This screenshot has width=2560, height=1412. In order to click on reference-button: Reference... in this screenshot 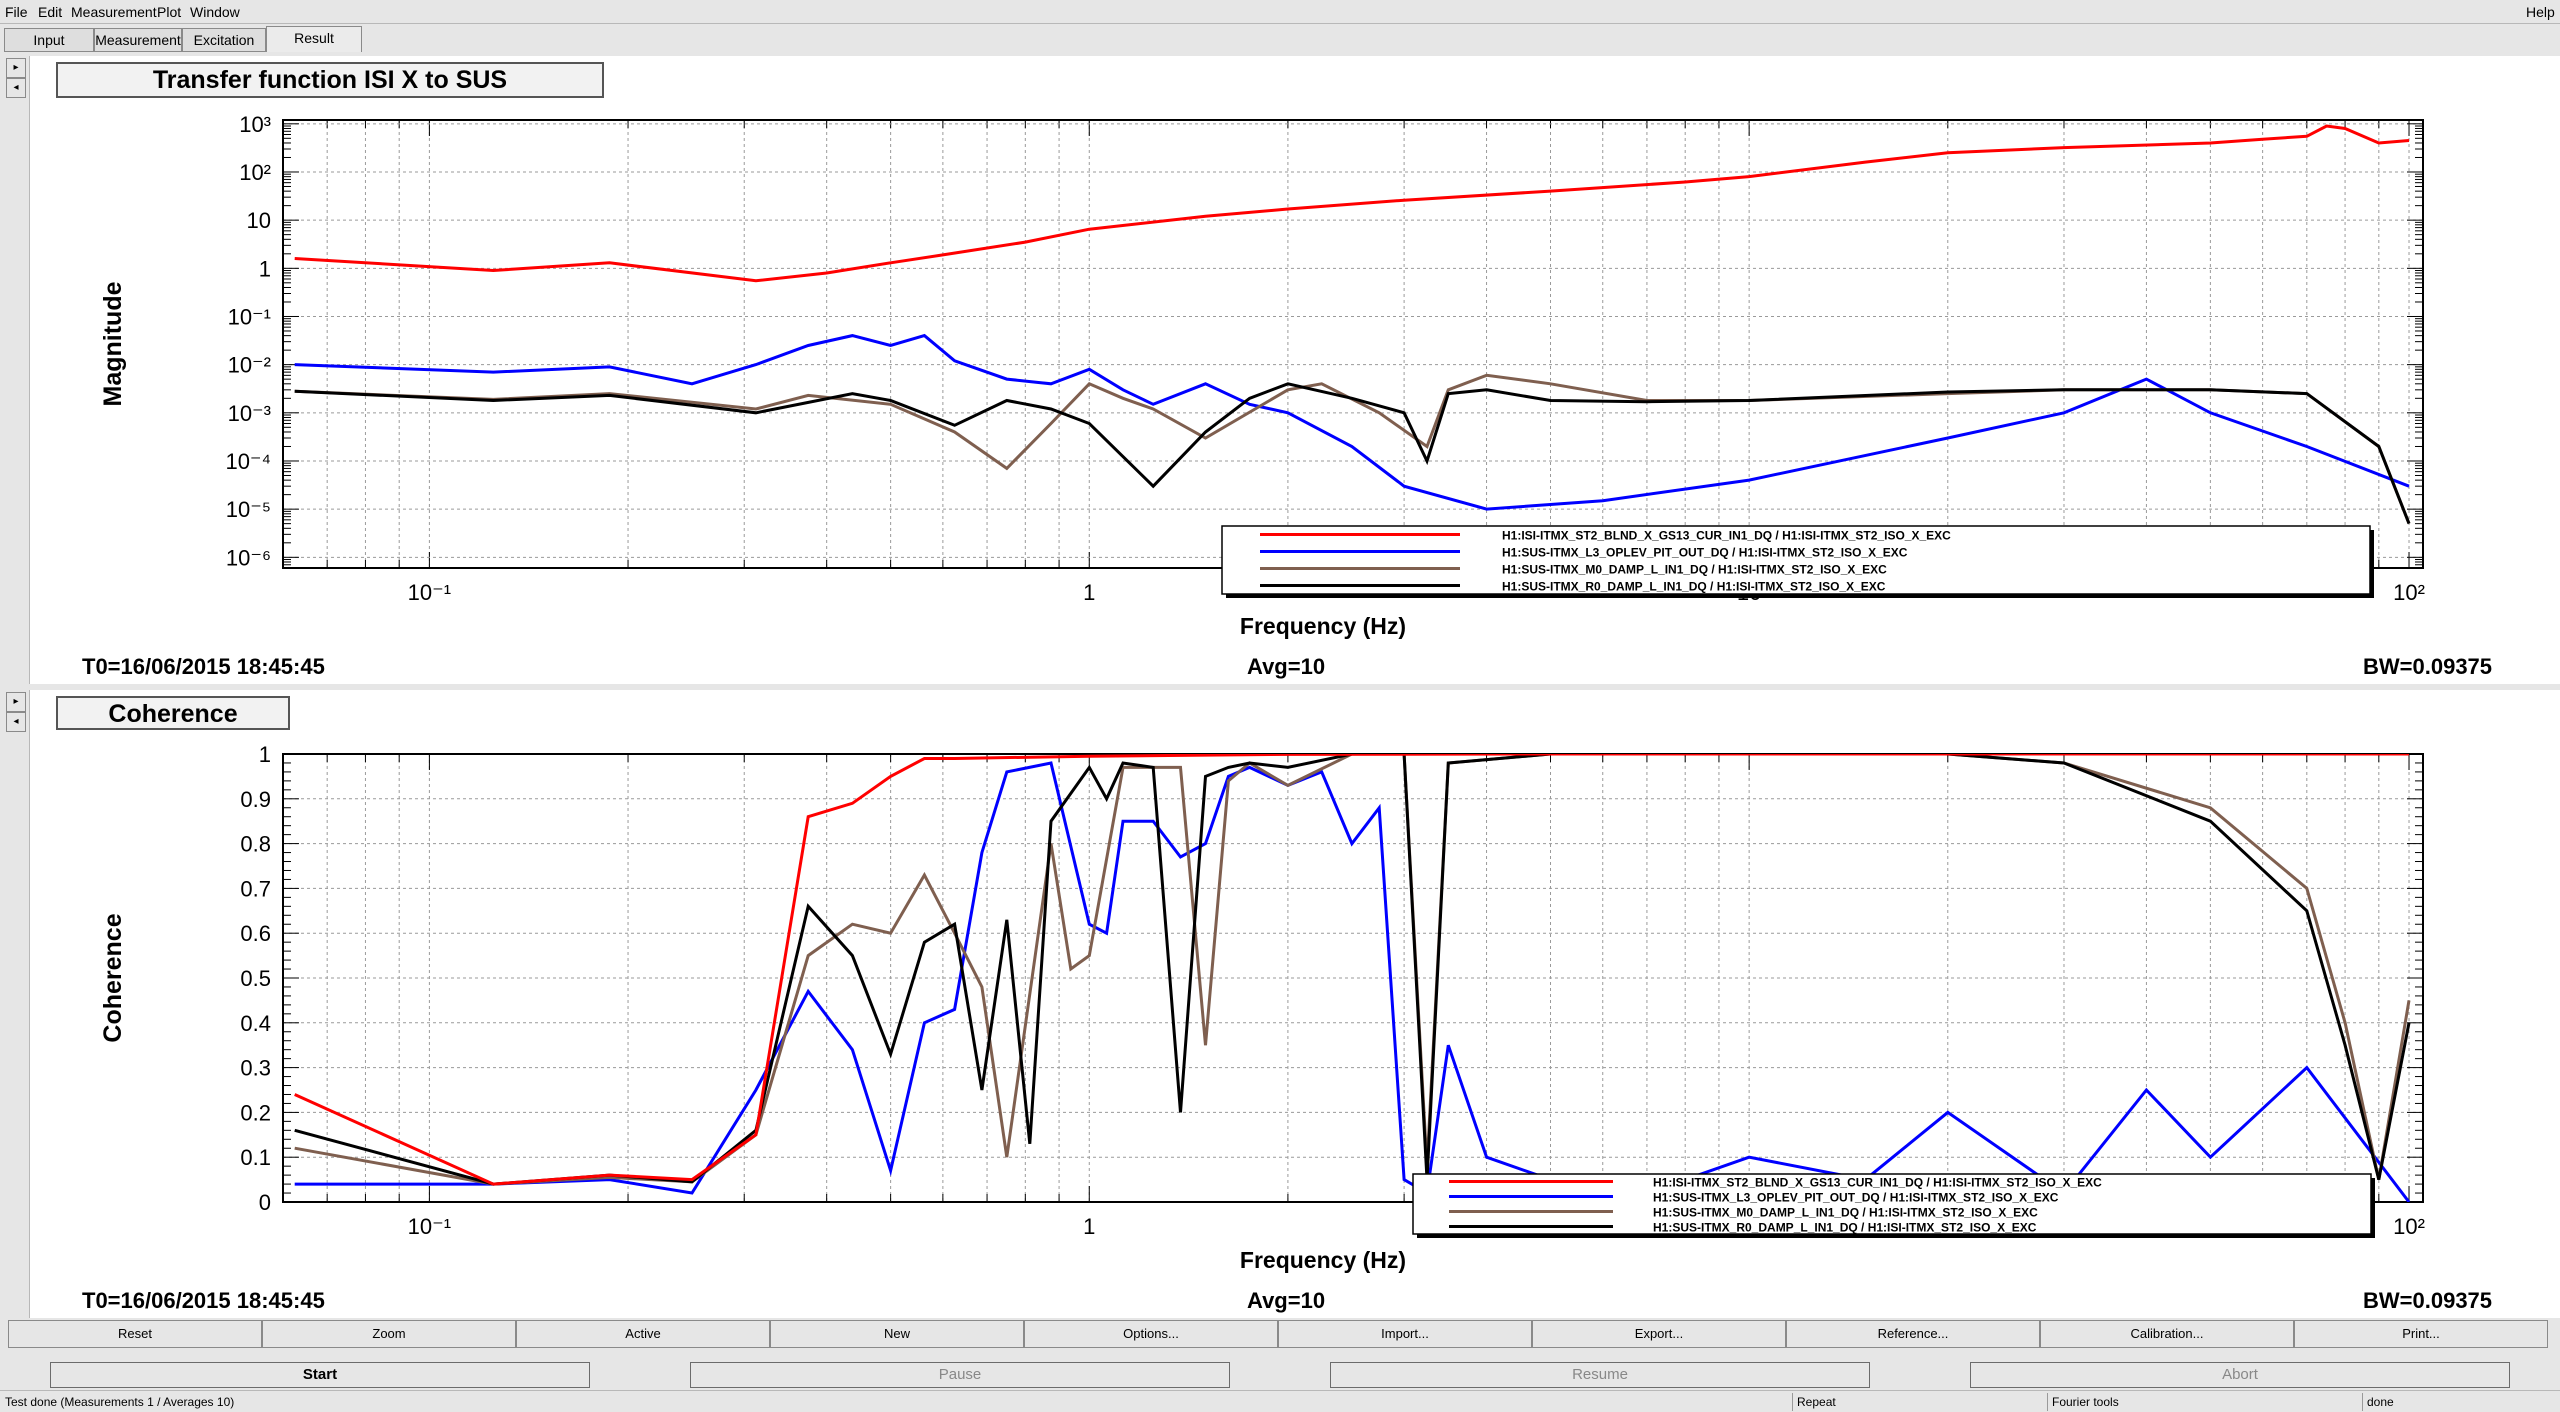, I will do `click(1913, 1334)`.